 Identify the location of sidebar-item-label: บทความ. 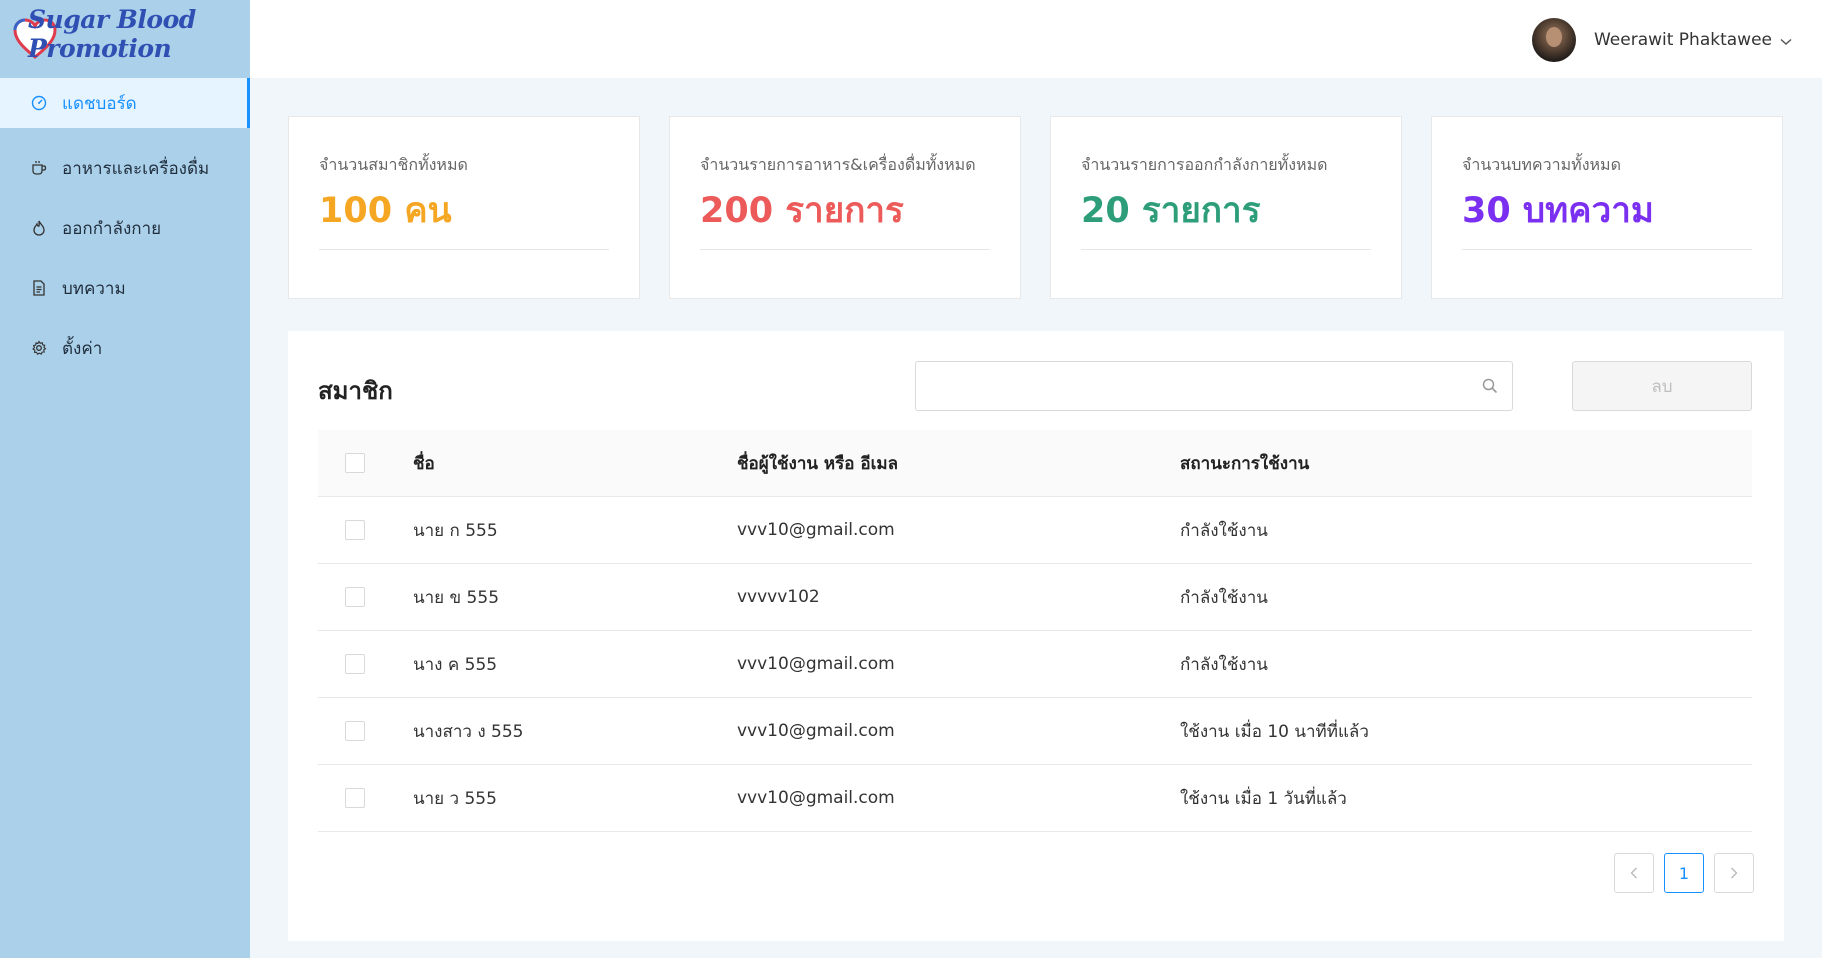
(94, 288).